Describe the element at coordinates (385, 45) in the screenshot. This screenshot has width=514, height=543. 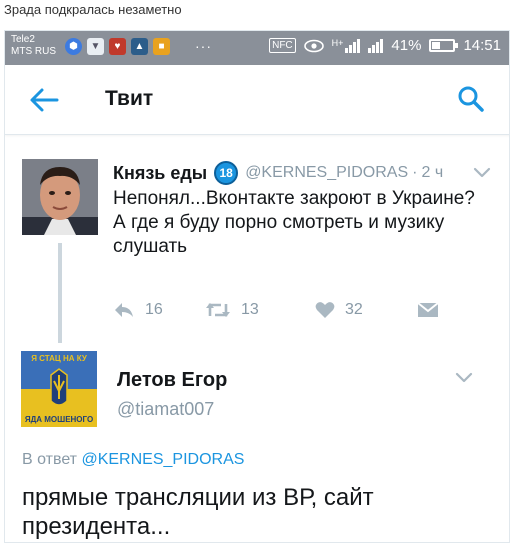
I see `system-indicators: NFC H+ 41% 14:51` at that location.